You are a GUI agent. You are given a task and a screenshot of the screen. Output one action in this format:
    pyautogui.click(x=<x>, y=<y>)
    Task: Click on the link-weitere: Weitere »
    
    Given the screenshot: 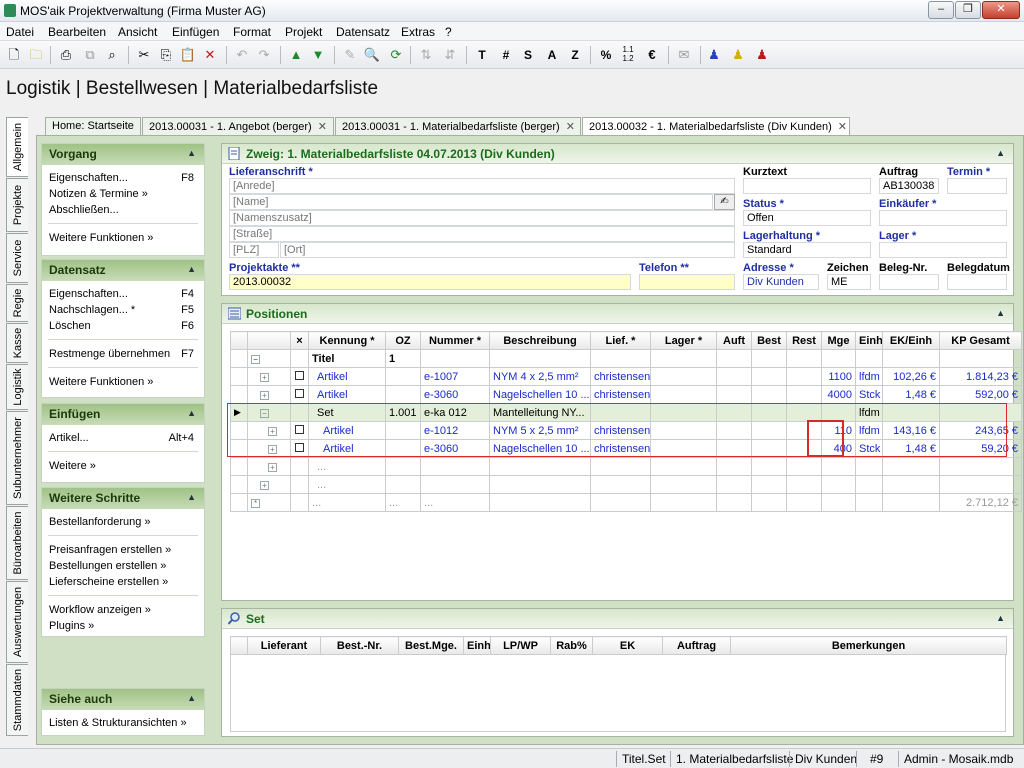 What is the action you would take?
    pyautogui.click(x=72, y=466)
    